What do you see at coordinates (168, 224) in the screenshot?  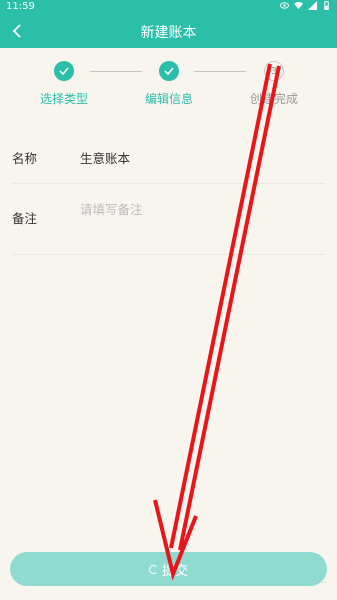 I see `remark-row: 备注 请填写备注` at bounding box center [168, 224].